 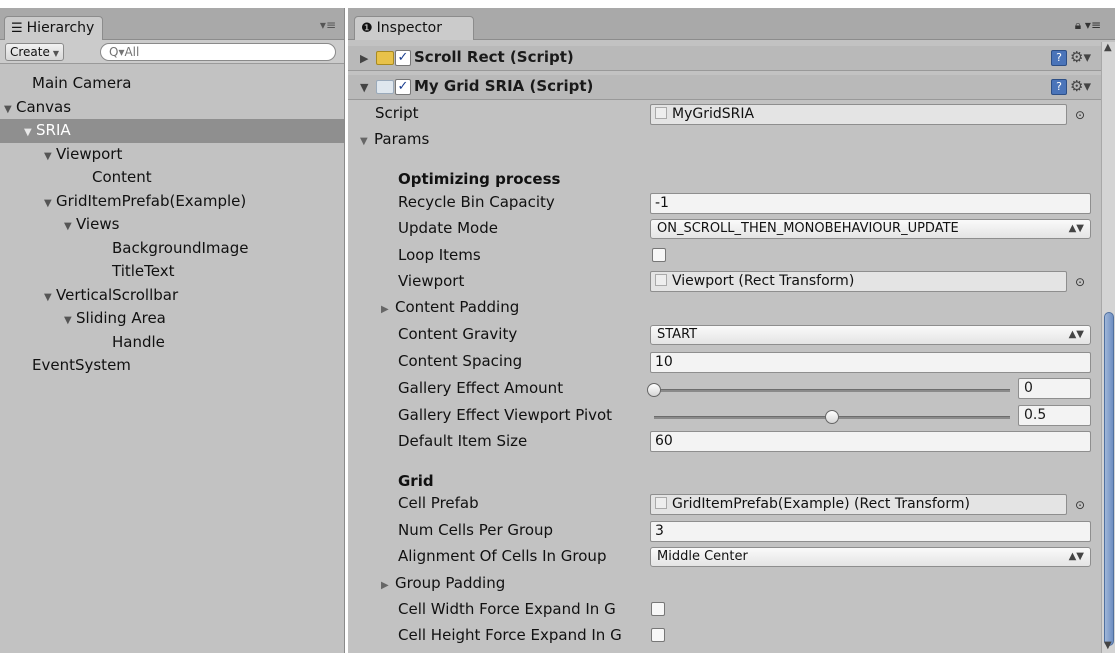 I want to click on viewport-value: Viewport (Rect Transform), so click(x=763, y=281).